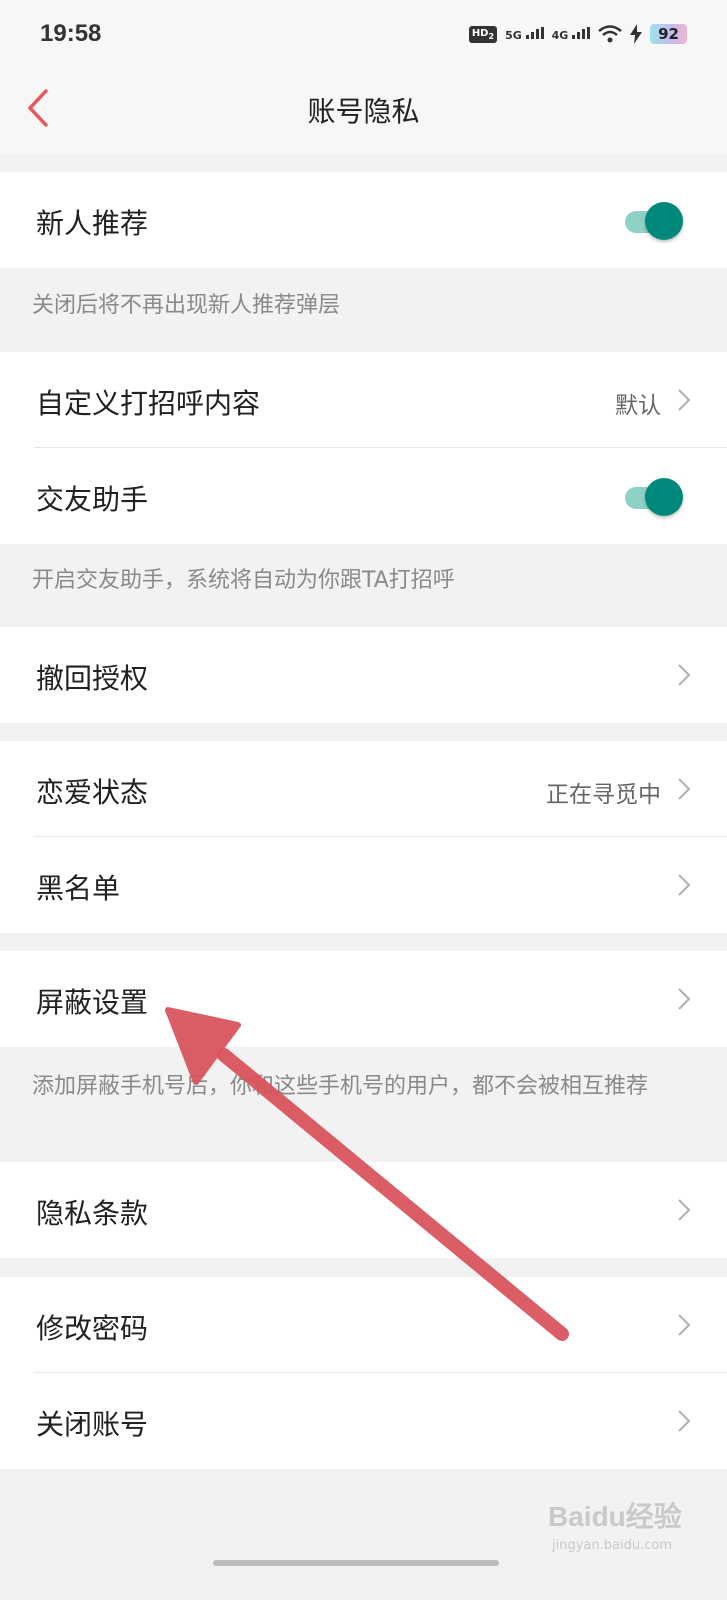 The height and width of the screenshot is (1600, 727). Describe the element at coordinates (243, 580) in the screenshot. I see `assistant-hint: 开启交友助手，系统将自动为你跟TA打招呼` at that location.